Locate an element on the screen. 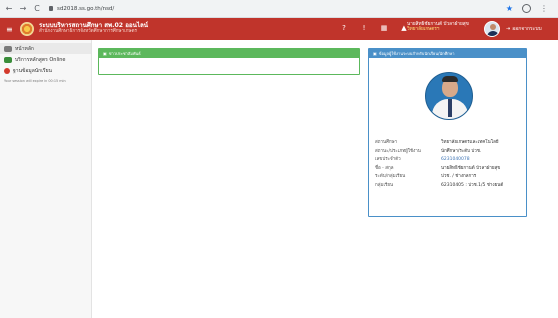 This screenshot has height=318, width=558. lock-icon is located at coordinates (51, 8).